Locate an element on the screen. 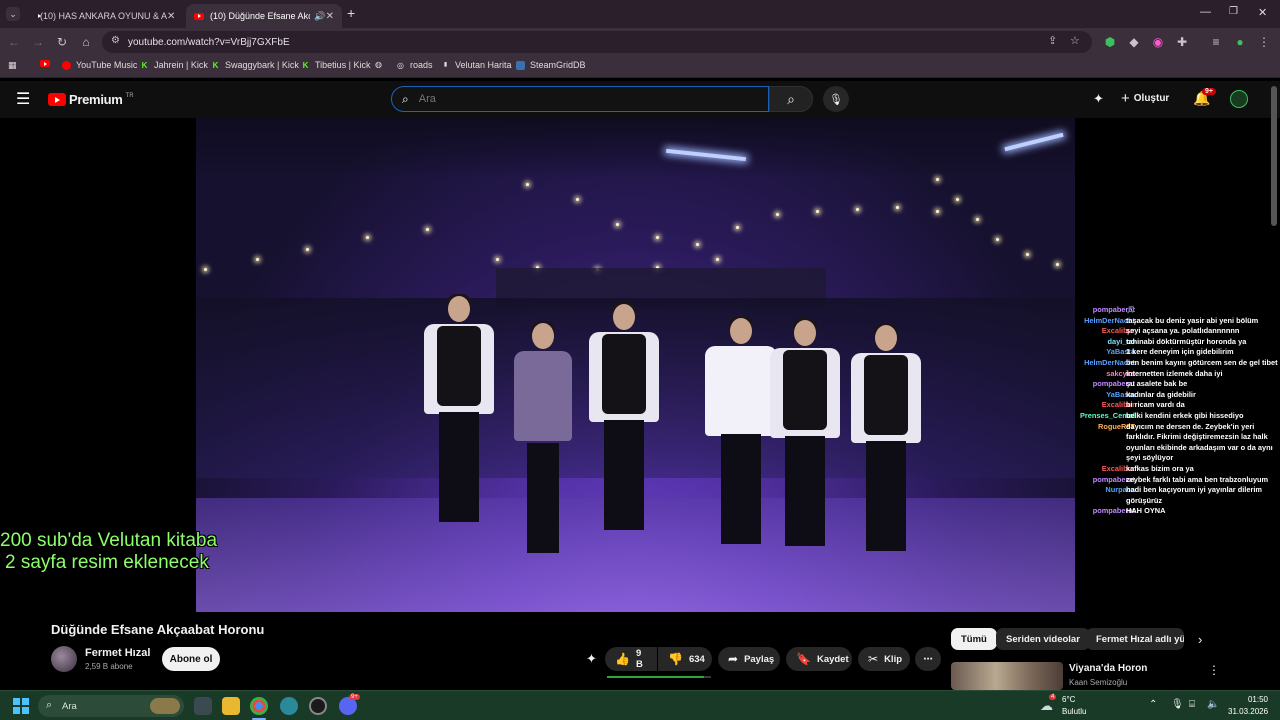 The image size is (1280, 720). reading-list-icon: ≡ is located at coordinates (1216, 42).